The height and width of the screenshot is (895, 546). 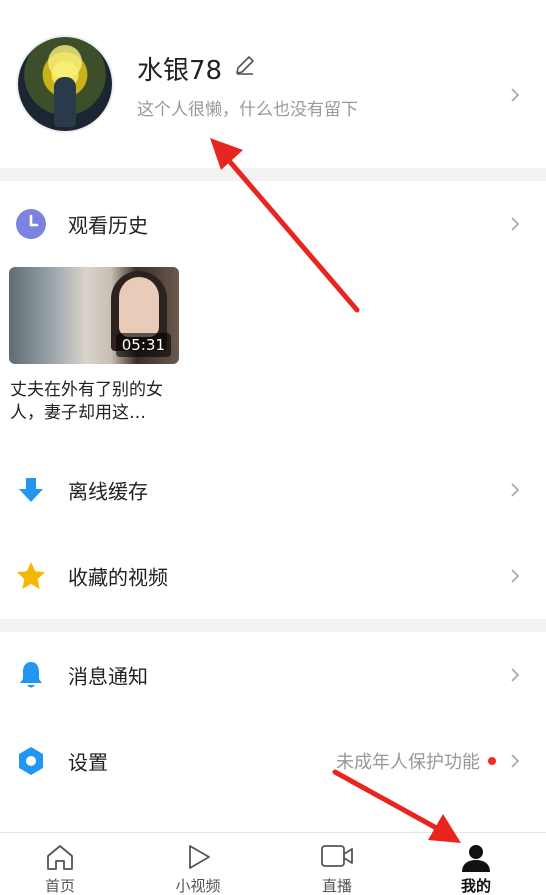 I want to click on tab-short-video: 小视频, so click(x=198, y=864).